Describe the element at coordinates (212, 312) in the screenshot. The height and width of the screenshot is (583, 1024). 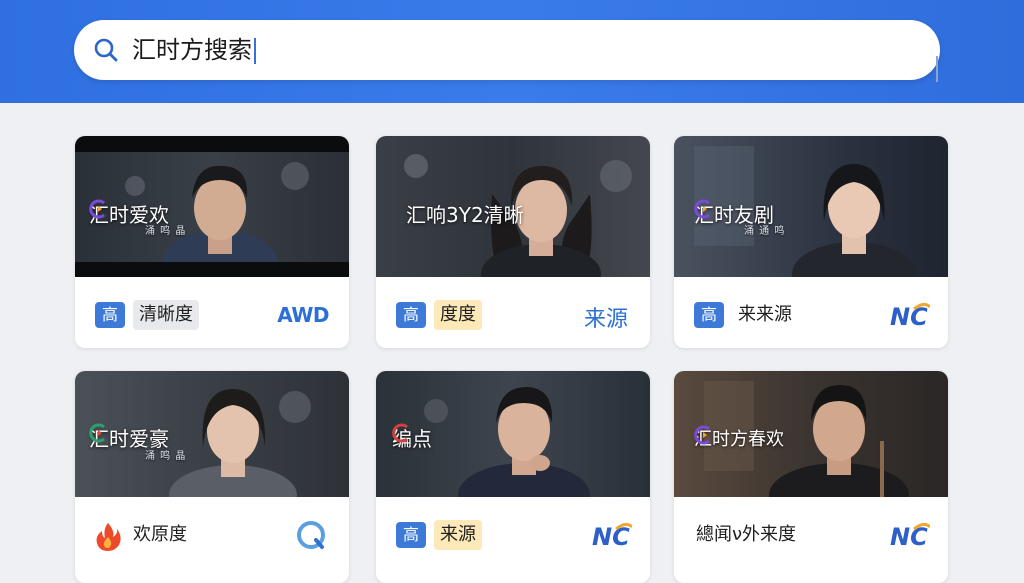
I see `card-footer: 高 清晰度 AWD` at that location.